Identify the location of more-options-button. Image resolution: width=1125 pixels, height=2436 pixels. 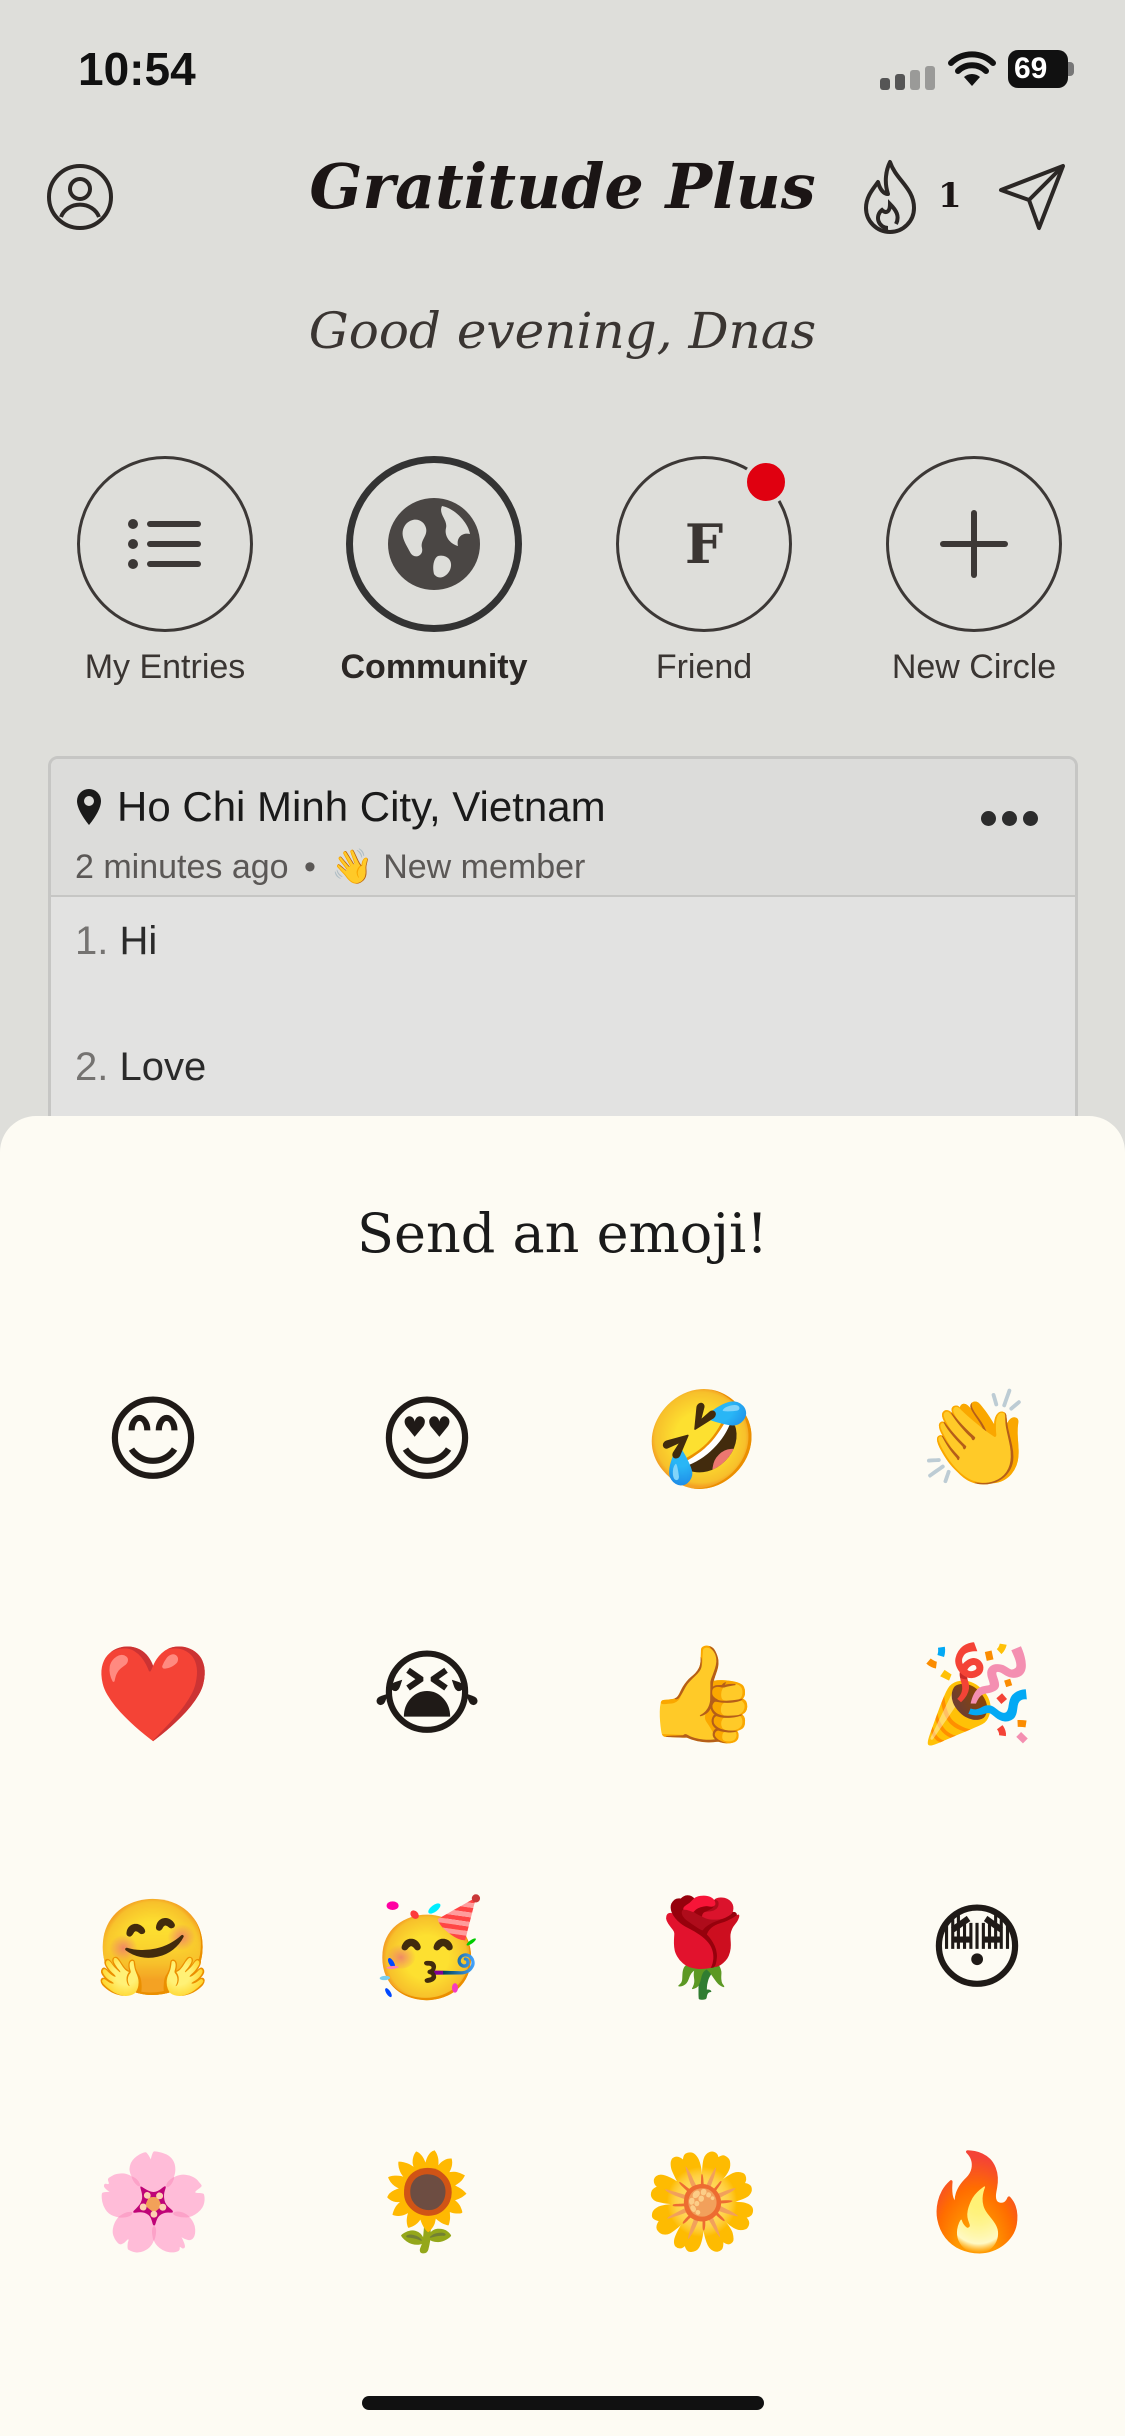
(1013, 823).